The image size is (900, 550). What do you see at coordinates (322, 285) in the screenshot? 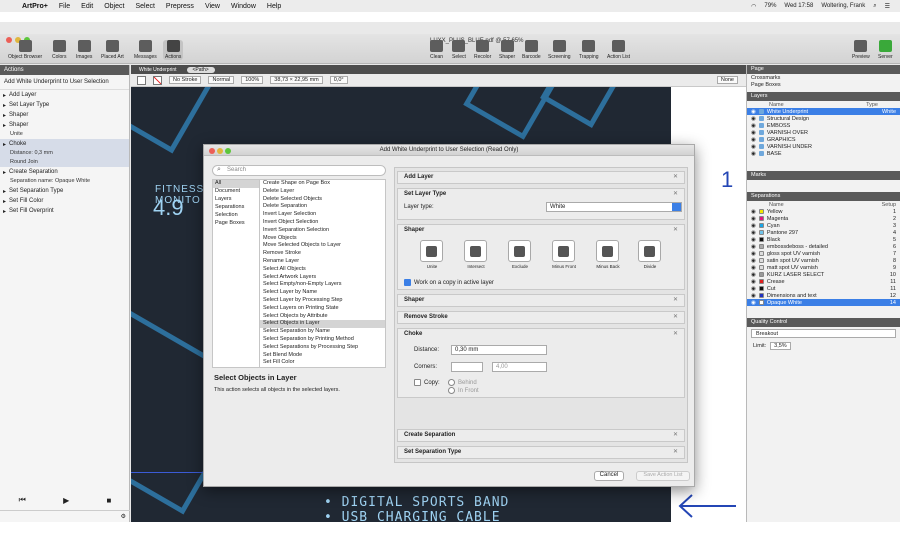
I see `action-catalog-item: Select Empty/non-Empty Layers` at bounding box center [322, 285].